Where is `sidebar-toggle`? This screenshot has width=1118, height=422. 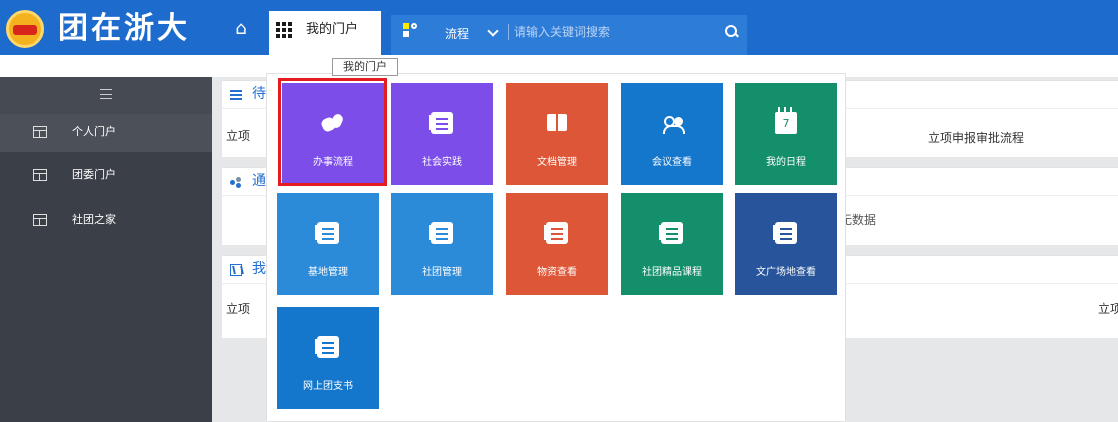 sidebar-toggle is located at coordinates (106, 95).